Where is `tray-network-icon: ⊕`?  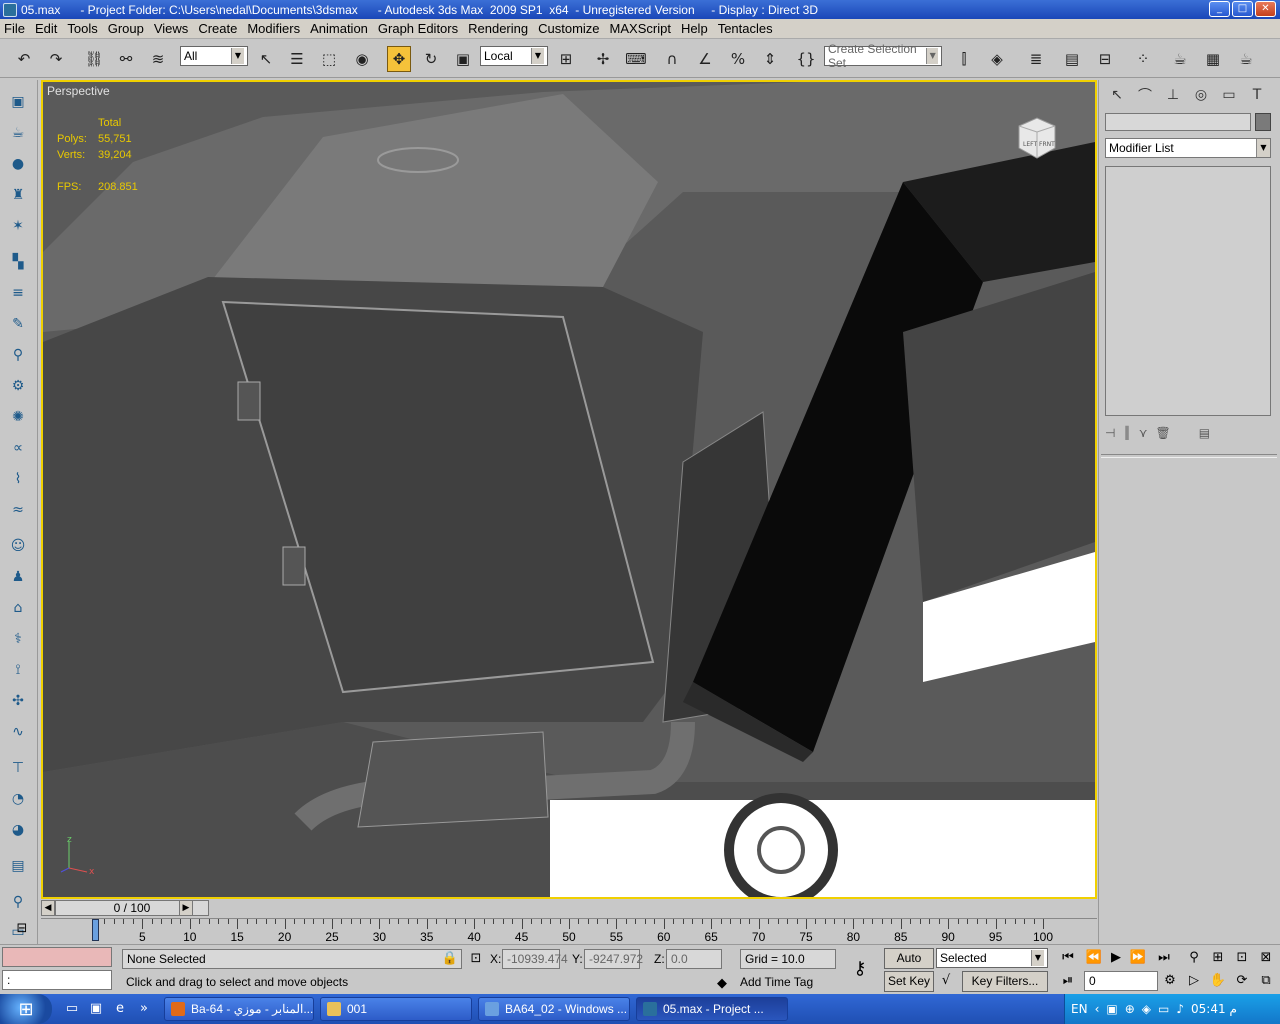 tray-network-icon: ⊕ is located at coordinates (1130, 1009).